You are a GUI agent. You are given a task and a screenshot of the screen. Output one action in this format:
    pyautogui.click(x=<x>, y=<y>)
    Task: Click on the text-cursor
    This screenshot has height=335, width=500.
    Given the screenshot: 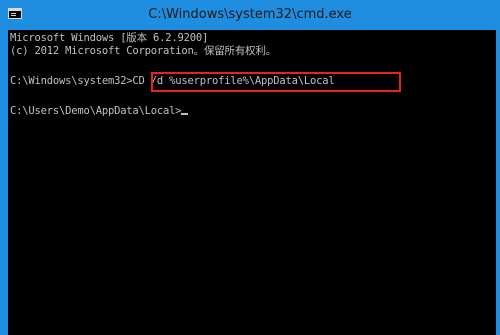 What is the action you would take?
    pyautogui.click(x=185, y=114)
    